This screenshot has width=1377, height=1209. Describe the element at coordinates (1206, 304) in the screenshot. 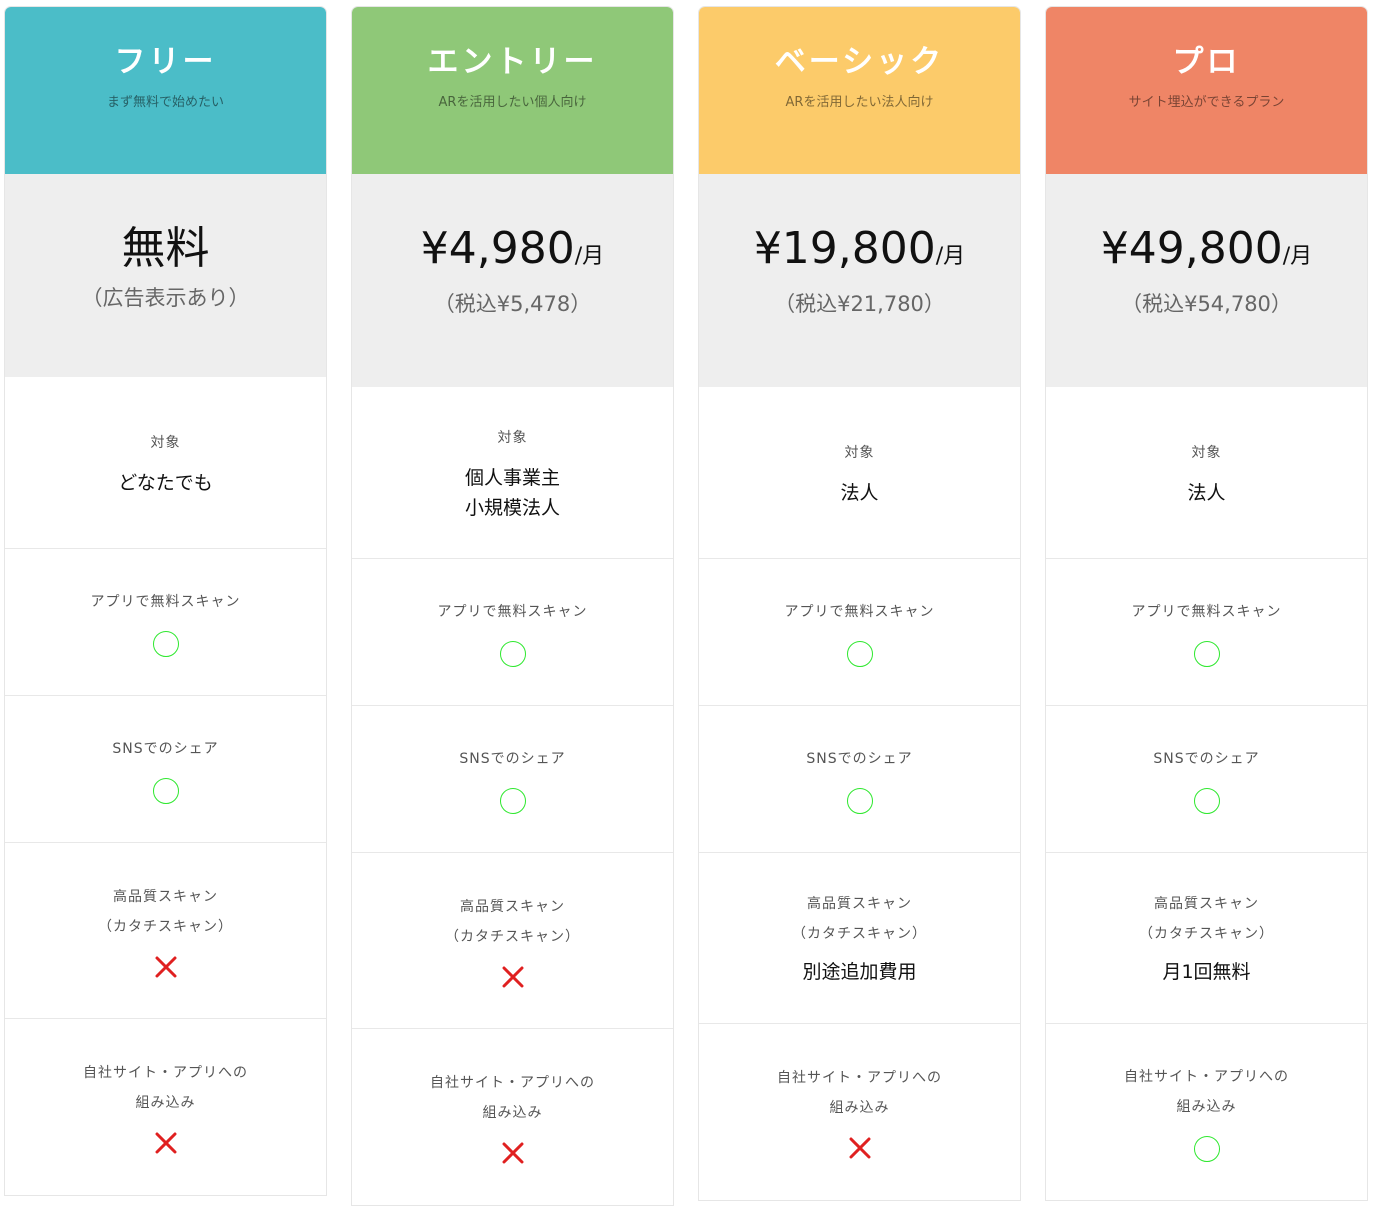

I see `price-note: （税込¥54,780）` at that location.